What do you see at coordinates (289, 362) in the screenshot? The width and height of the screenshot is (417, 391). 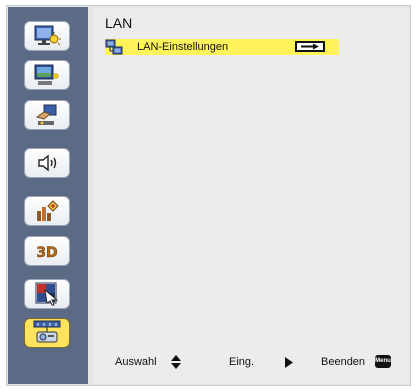 I see `play-arrow-icon` at bounding box center [289, 362].